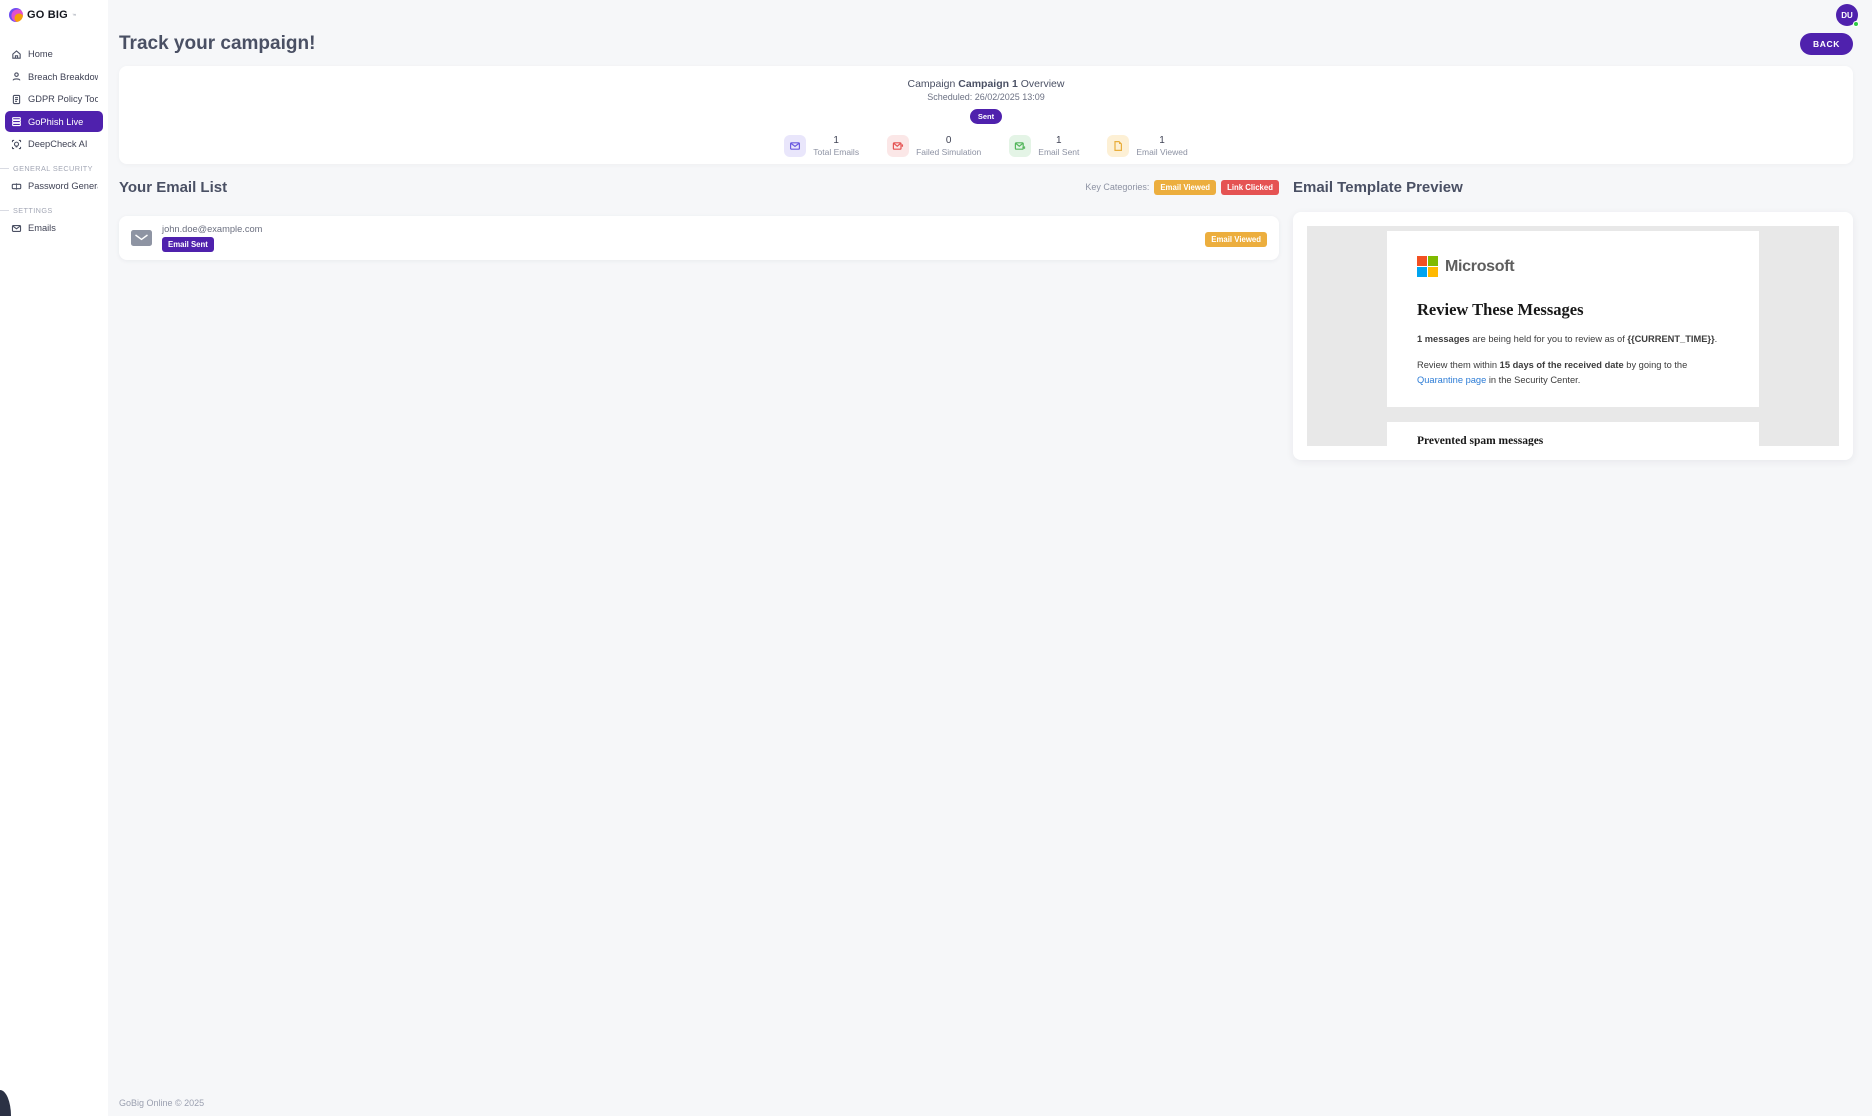  What do you see at coordinates (1500, 309) in the screenshot?
I see `email-heading: Review These Messages` at bounding box center [1500, 309].